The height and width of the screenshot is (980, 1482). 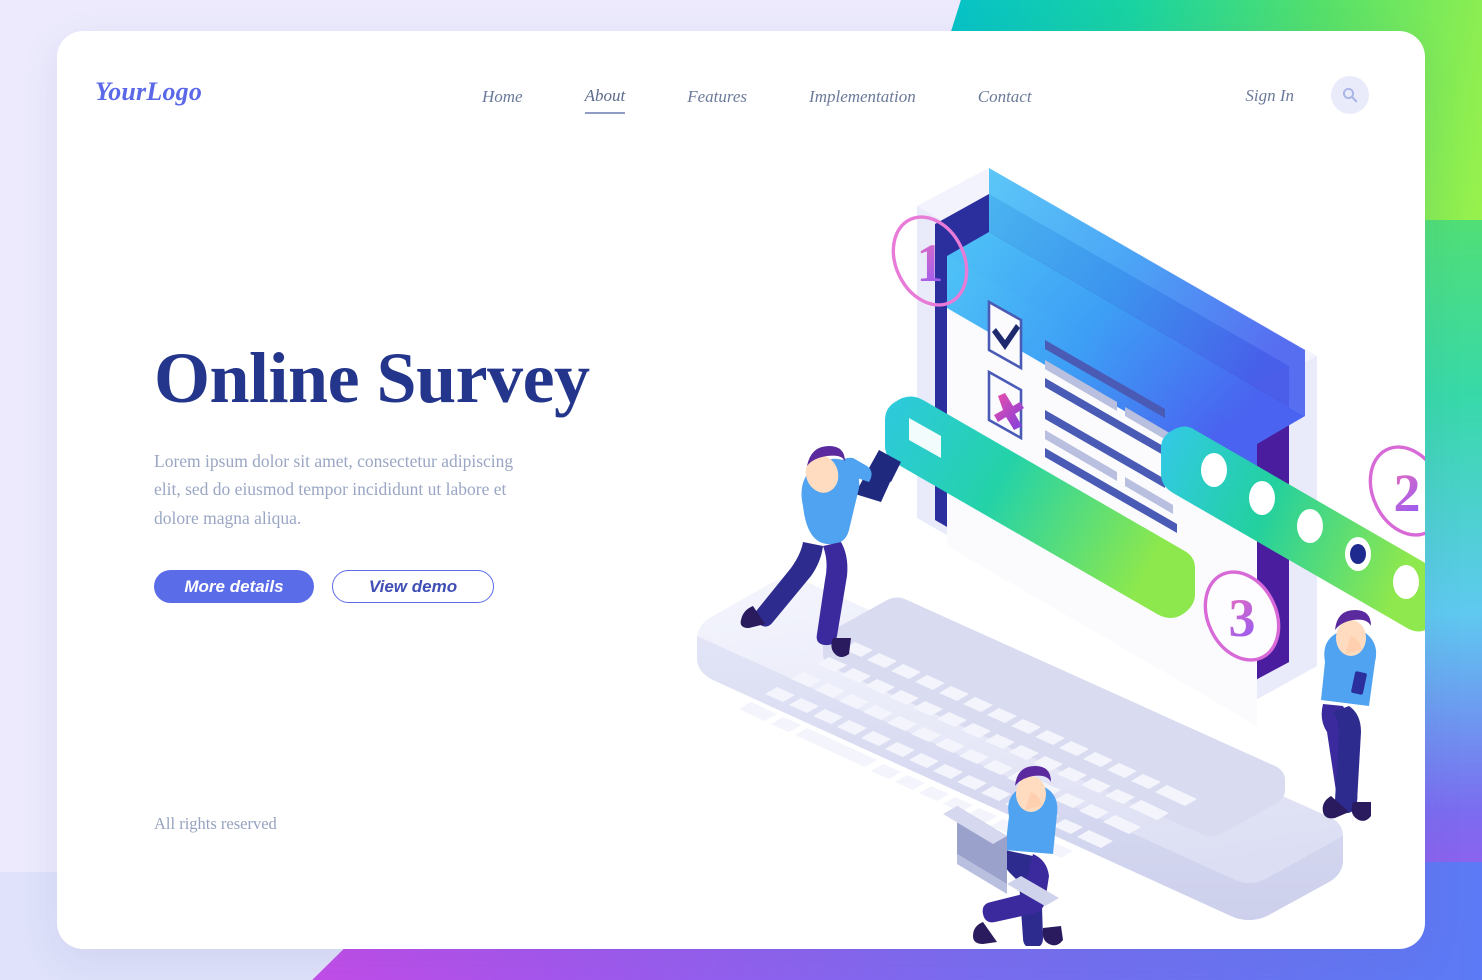 What do you see at coordinates (1407, 493) in the screenshot?
I see `step-badge-2-number: 2` at bounding box center [1407, 493].